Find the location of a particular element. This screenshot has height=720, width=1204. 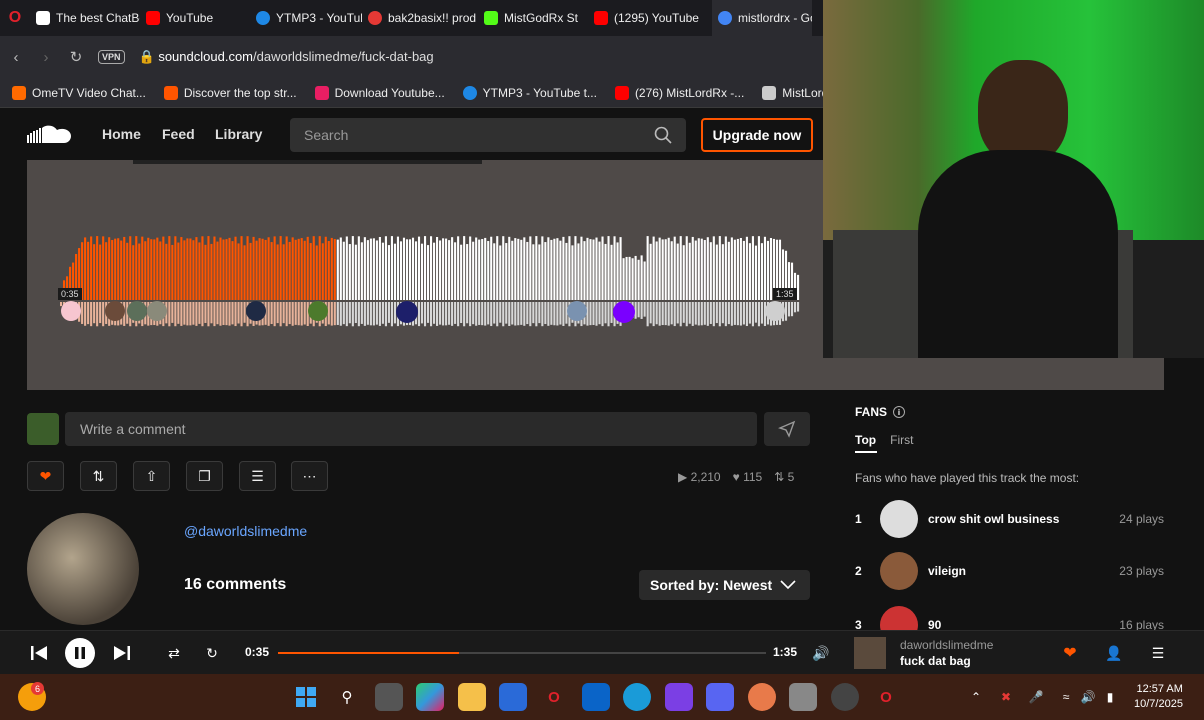

sort-comments-button: Sorted by: Newest is located at coordinates (724, 585).